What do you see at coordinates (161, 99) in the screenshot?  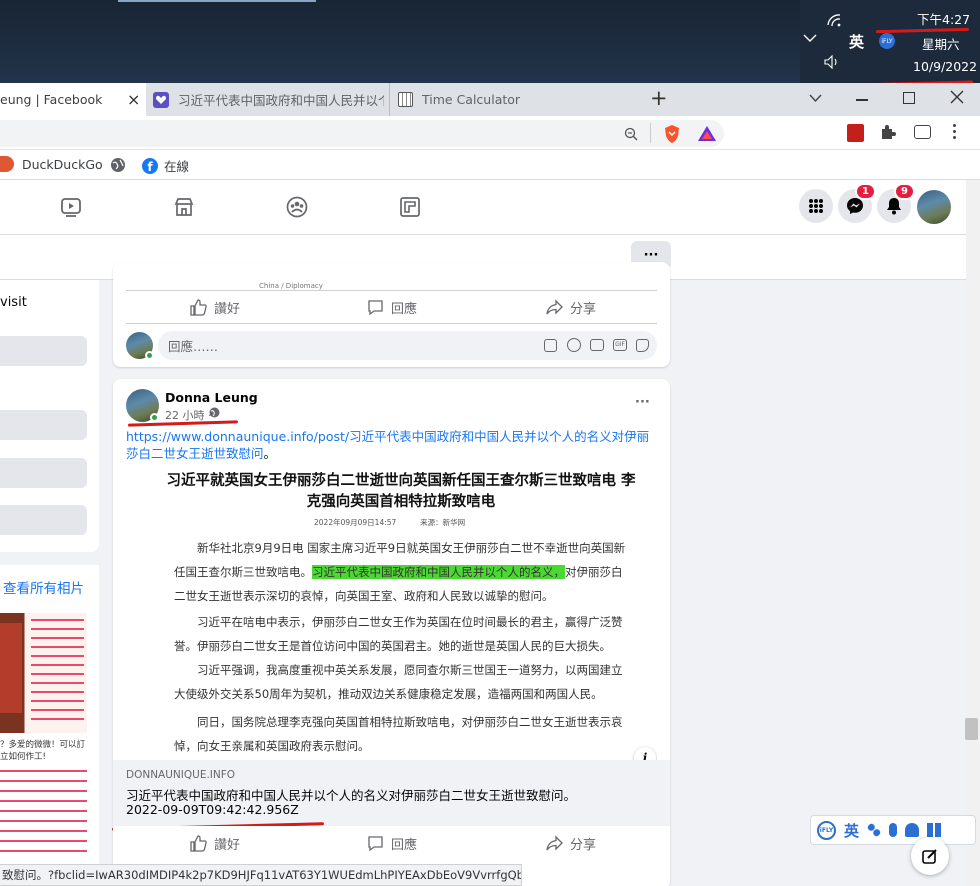 I see `site-favicon-icon` at bounding box center [161, 99].